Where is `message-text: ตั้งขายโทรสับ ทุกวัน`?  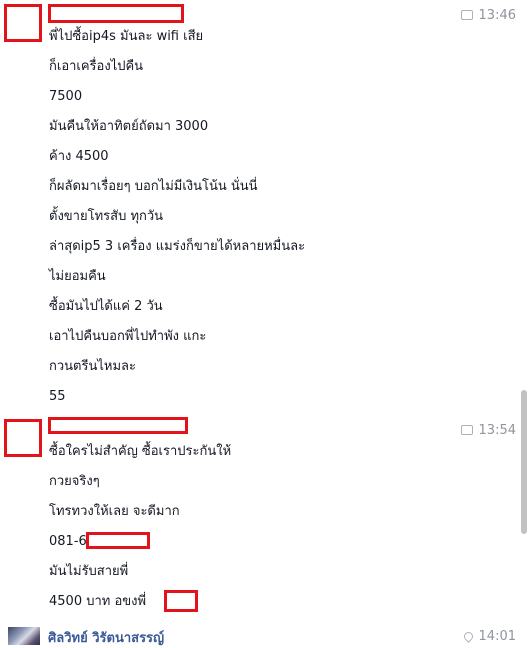
message-text: ตั้งขายโทรสับ ทุกวัน is located at coordinates (106, 216).